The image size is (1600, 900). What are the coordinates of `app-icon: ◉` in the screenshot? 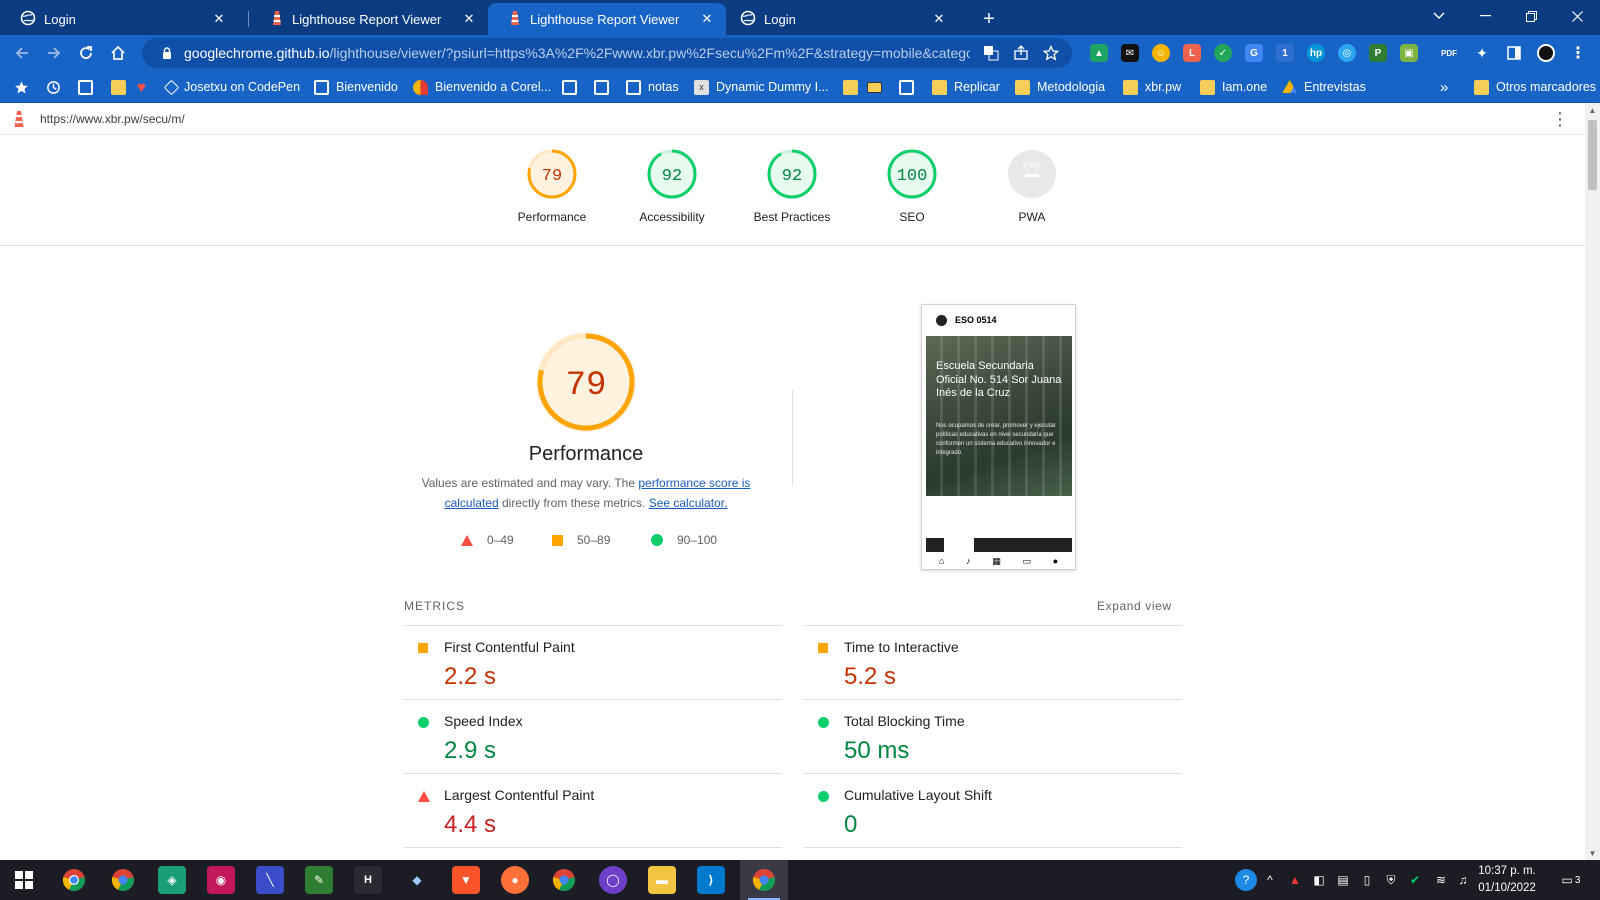 It's located at (221, 880).